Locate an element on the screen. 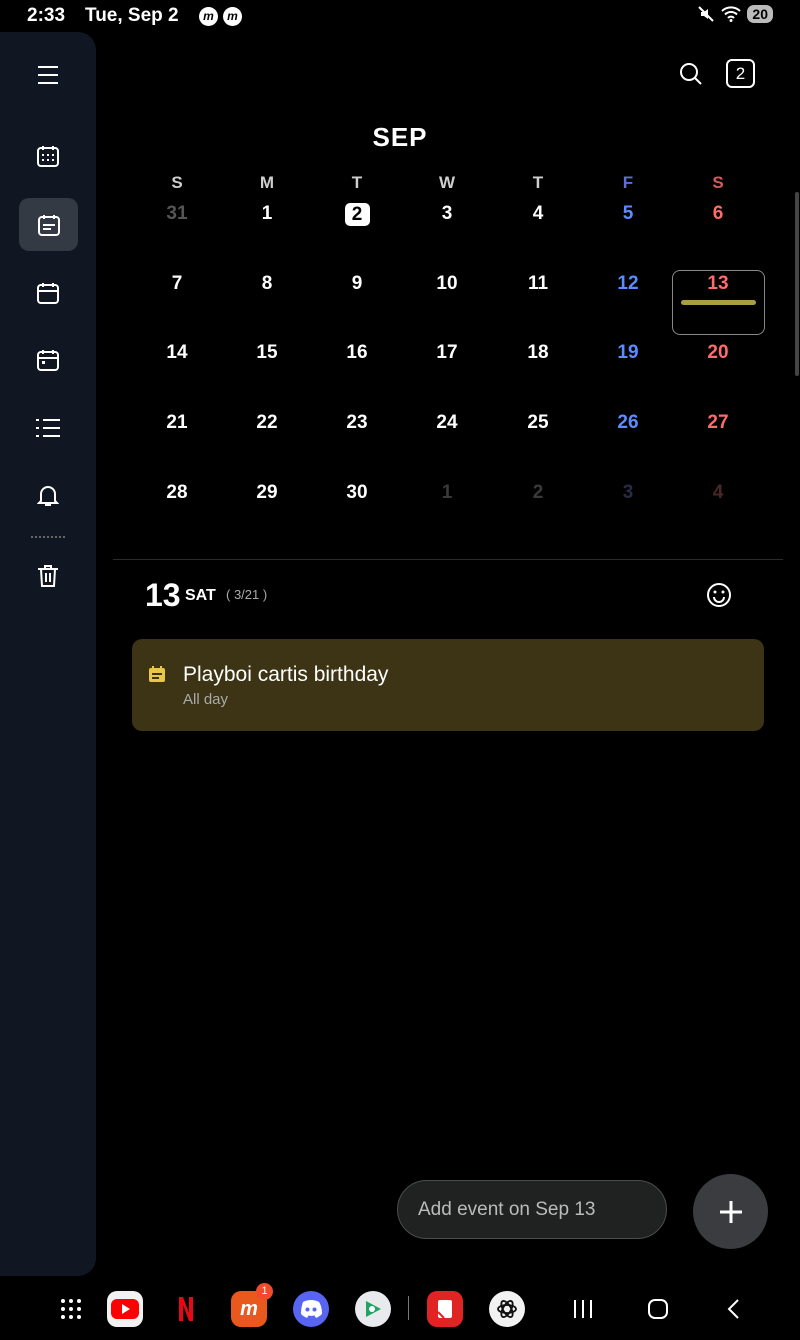 Image resolution: width=800 pixels, height=1340 pixels. list-view-button is located at coordinates (48, 428).